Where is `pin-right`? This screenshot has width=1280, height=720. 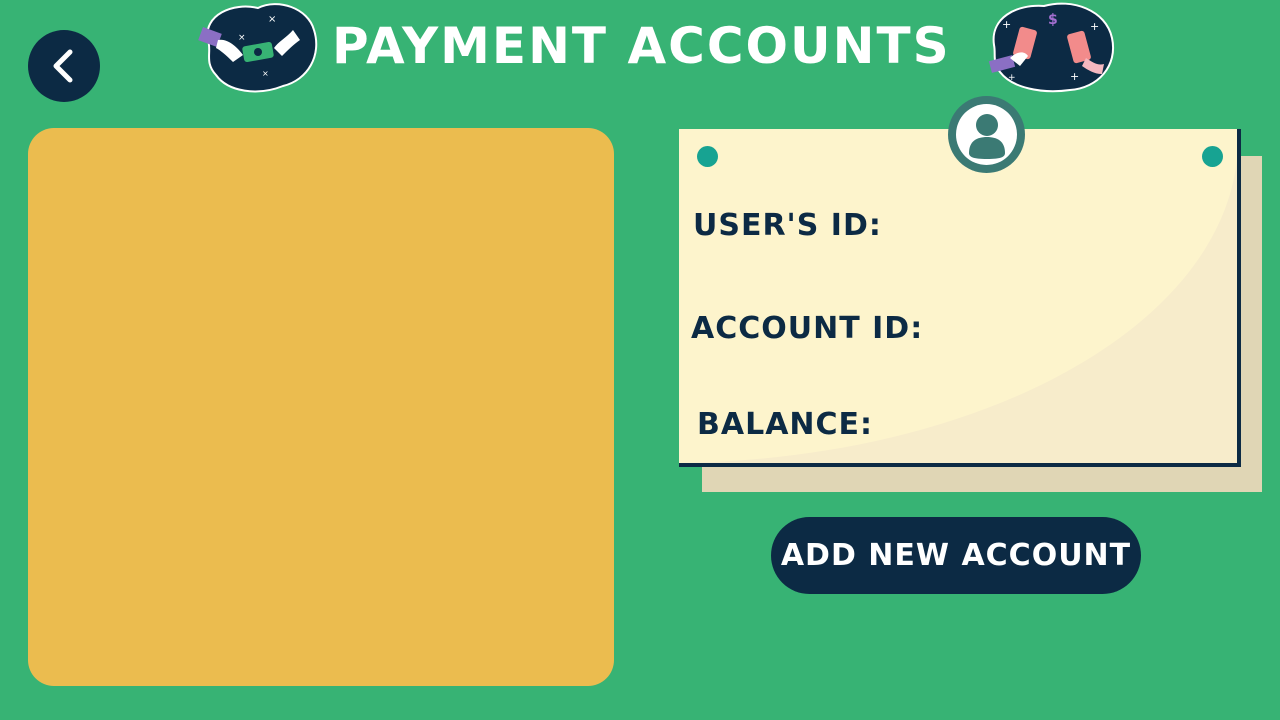 pin-right is located at coordinates (1212, 156).